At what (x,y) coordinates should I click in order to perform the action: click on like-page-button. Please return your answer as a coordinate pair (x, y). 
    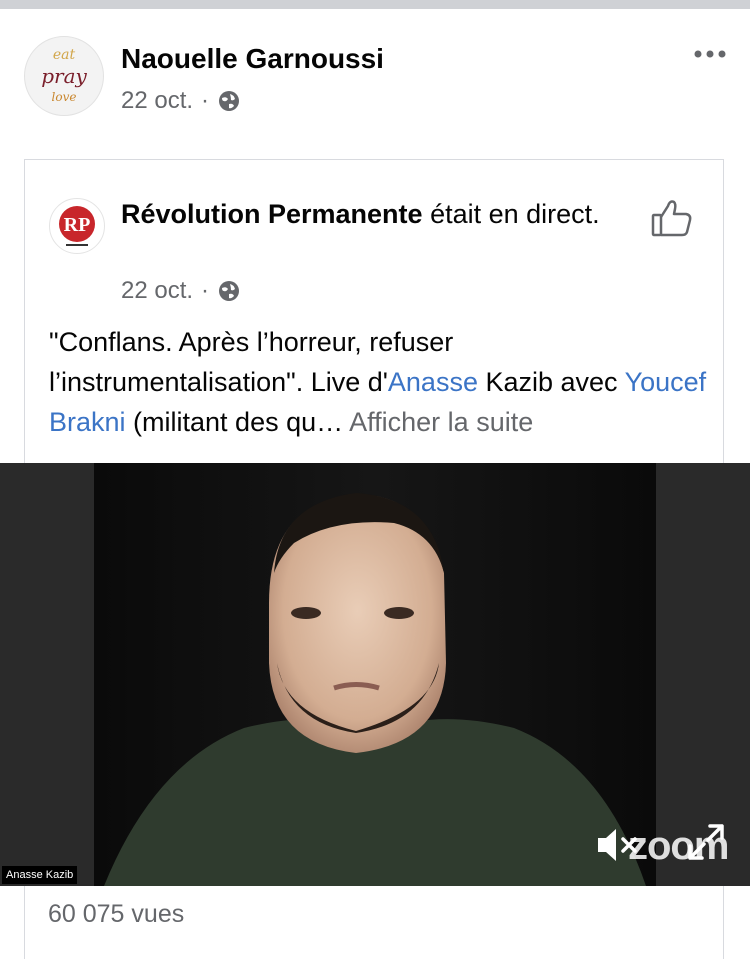
    Looking at the image, I should click on (672, 219).